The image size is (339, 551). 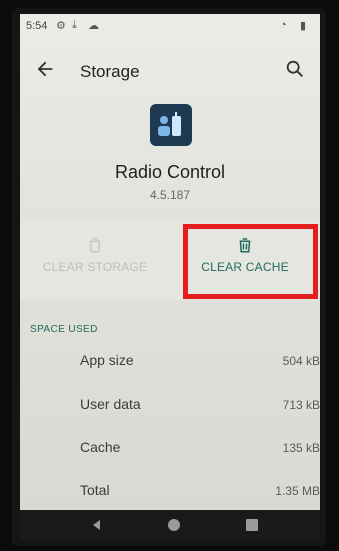 What do you see at coordinates (170, 26) in the screenshot?
I see `status-bar: 5:54 ⚙ ⤓ ☁ ◔ ▮` at bounding box center [170, 26].